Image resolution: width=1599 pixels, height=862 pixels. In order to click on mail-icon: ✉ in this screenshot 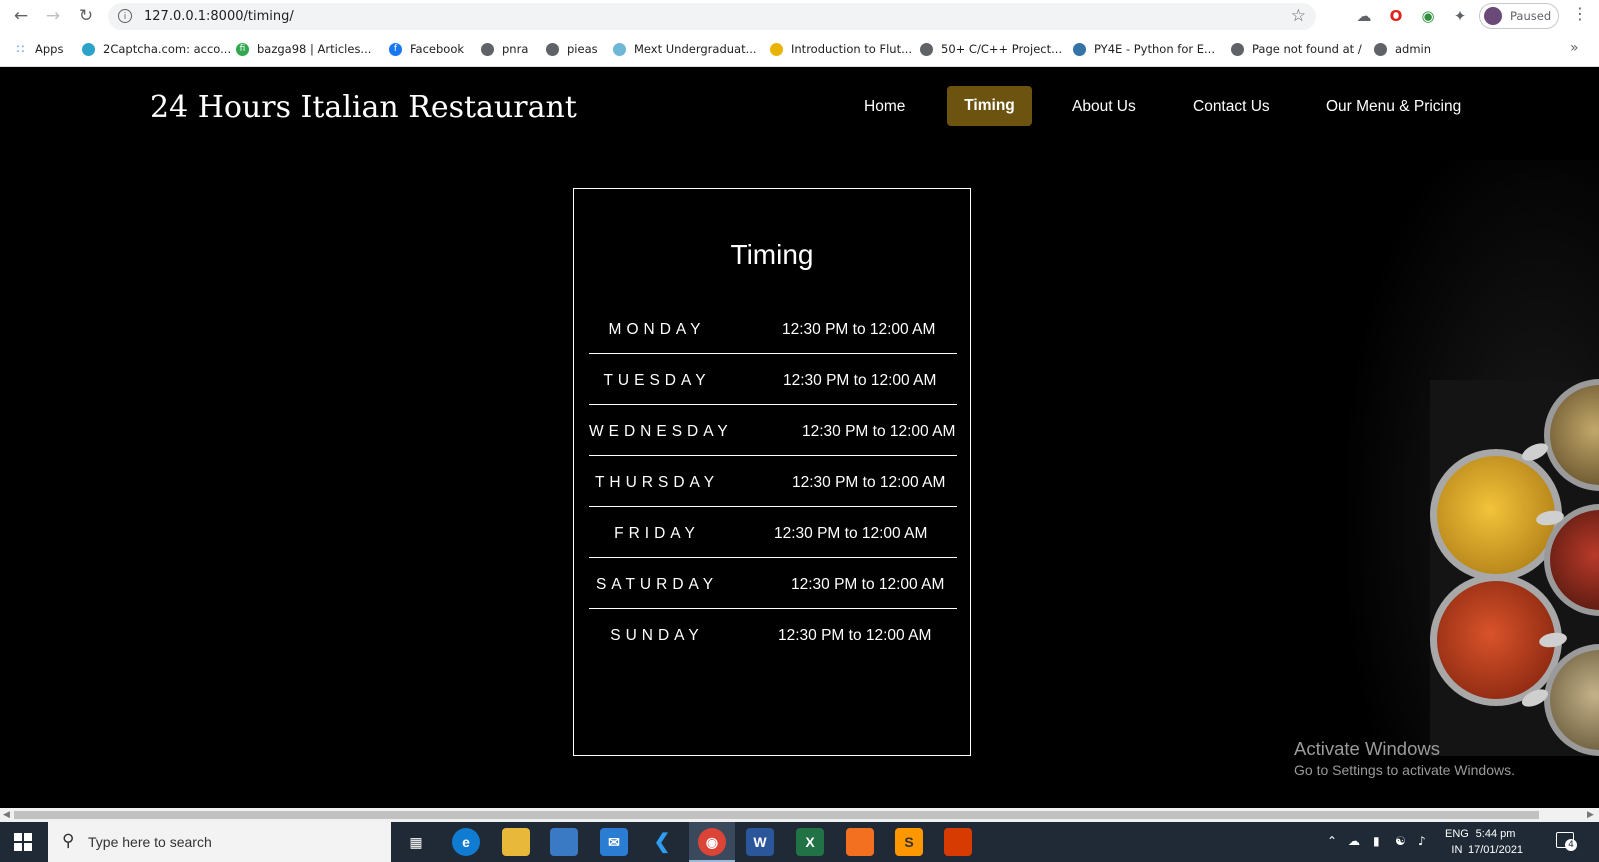, I will do `click(614, 842)`.